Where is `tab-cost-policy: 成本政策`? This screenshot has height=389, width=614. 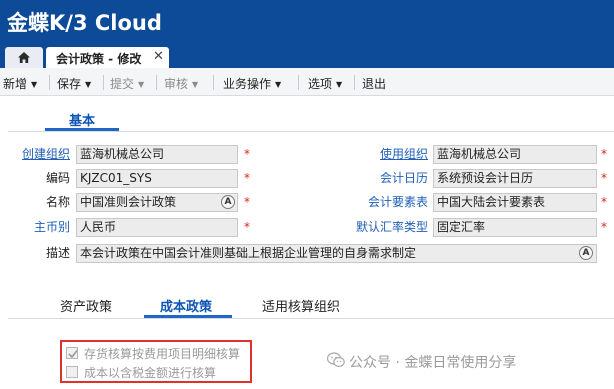 tab-cost-policy: 成本政策 is located at coordinates (186, 305).